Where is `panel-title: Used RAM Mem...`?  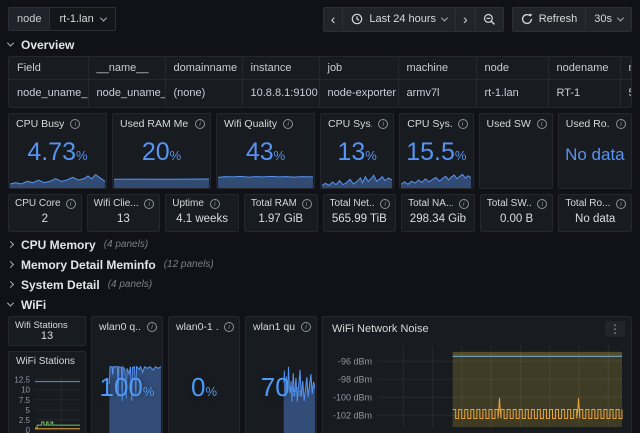 panel-title: Used RAM Mem... is located at coordinates (154, 124).